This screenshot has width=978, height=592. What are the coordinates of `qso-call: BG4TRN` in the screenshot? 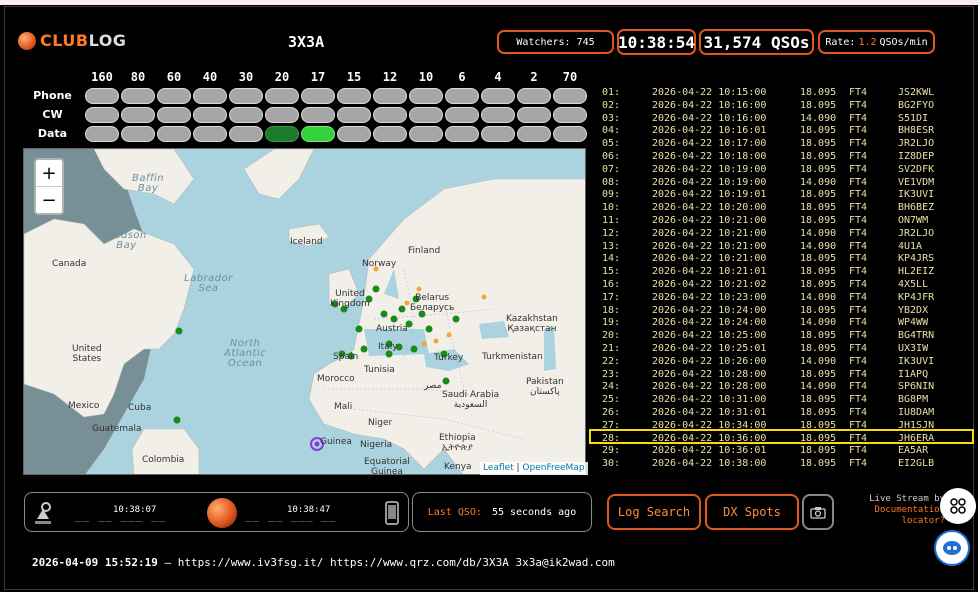 It's located at (916, 335).